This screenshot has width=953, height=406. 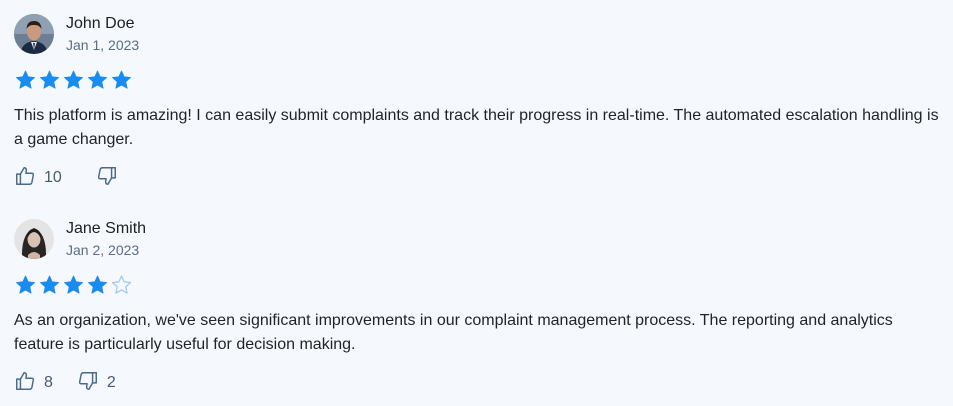 I want to click on author-name: John Doe, so click(x=100, y=23).